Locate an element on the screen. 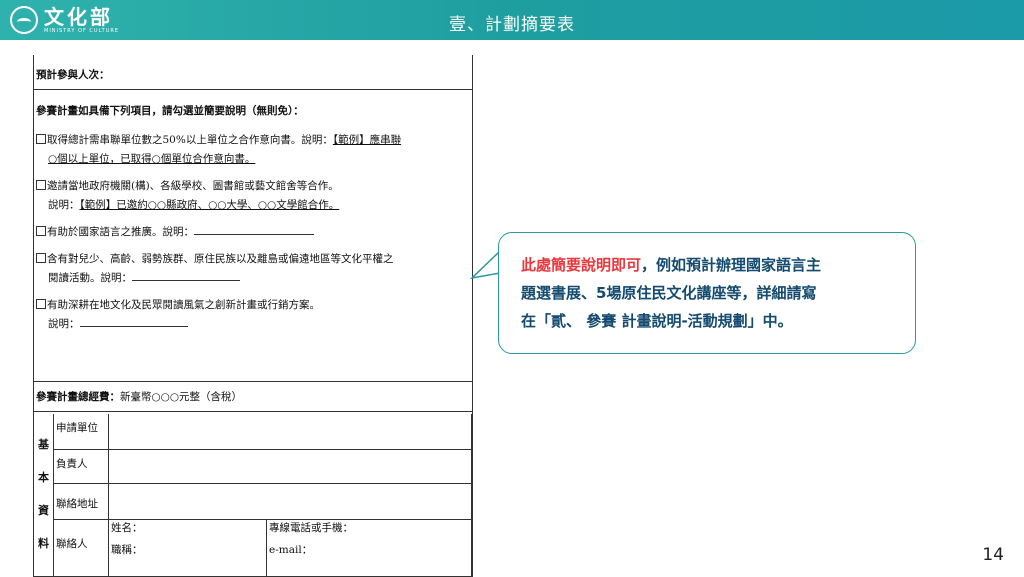  item5-line1: 有助深耕在地文化及民眾閱讀風氣之創新計畫或行銷方案。 is located at coordinates (178, 304).